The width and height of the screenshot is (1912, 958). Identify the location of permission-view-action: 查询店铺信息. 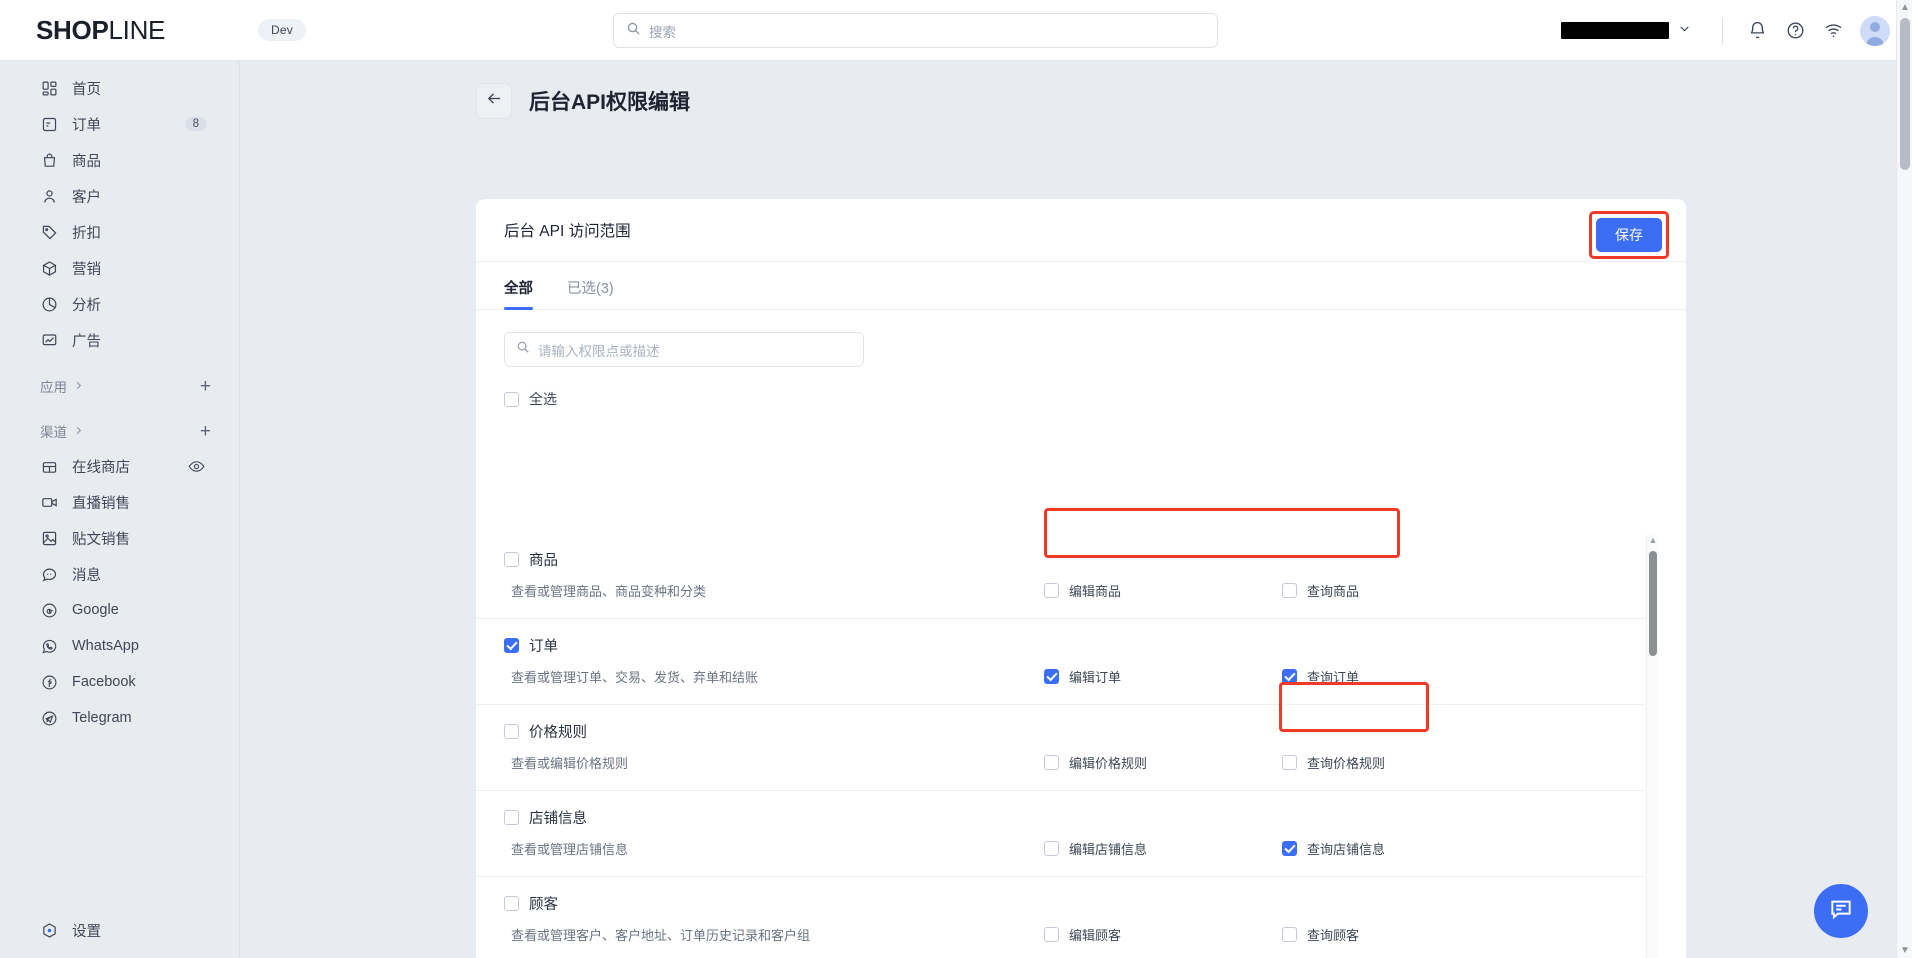
(1401, 848).